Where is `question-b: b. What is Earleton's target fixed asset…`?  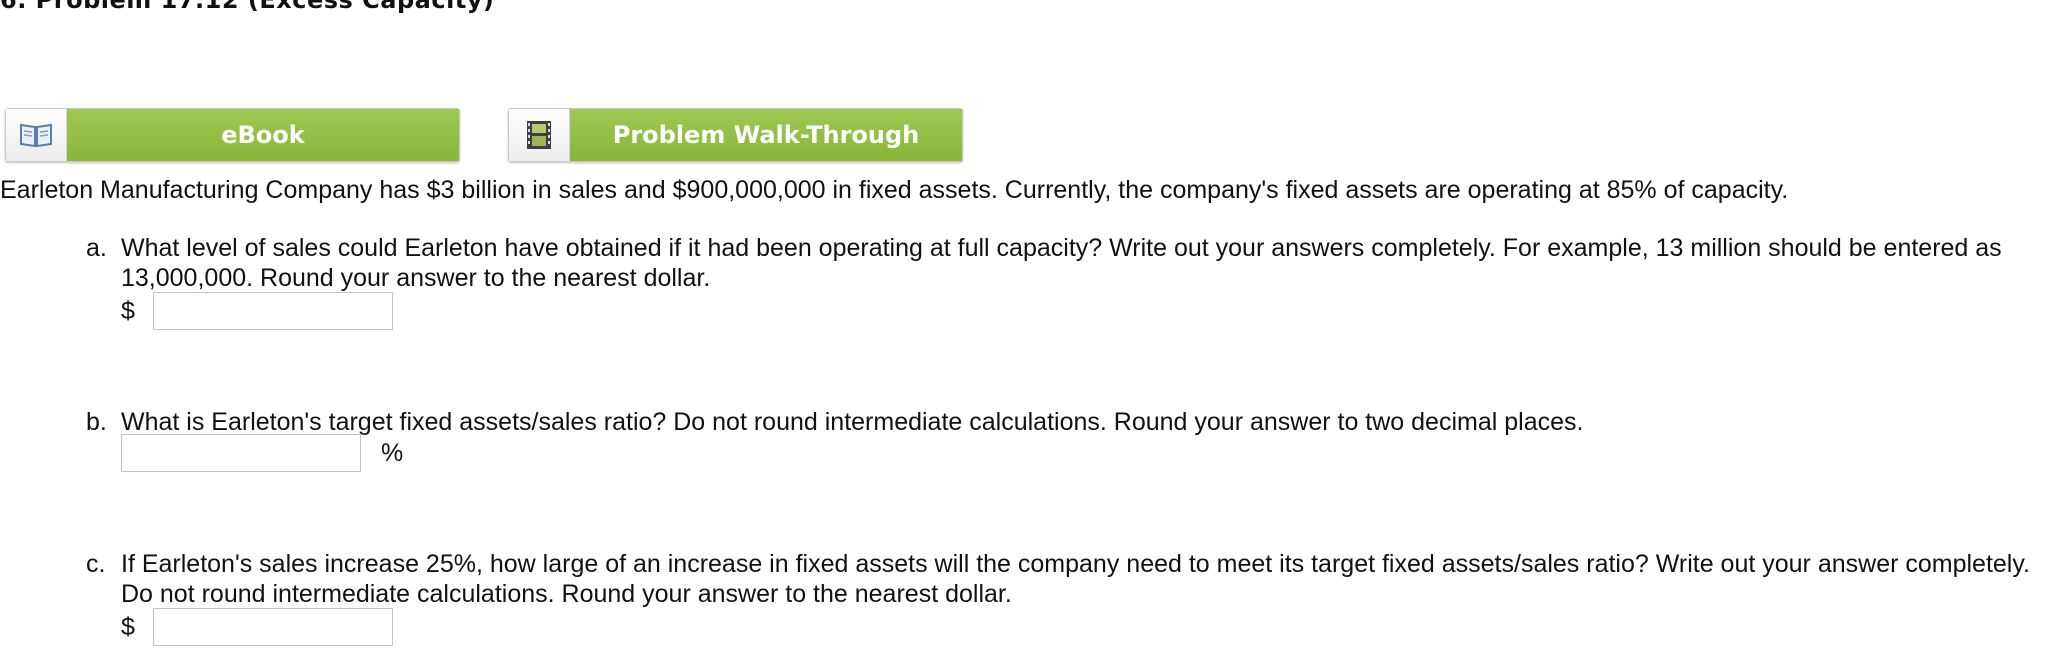 question-b: b. What is Earleton's target fixed asset… is located at coordinates (1059, 422).